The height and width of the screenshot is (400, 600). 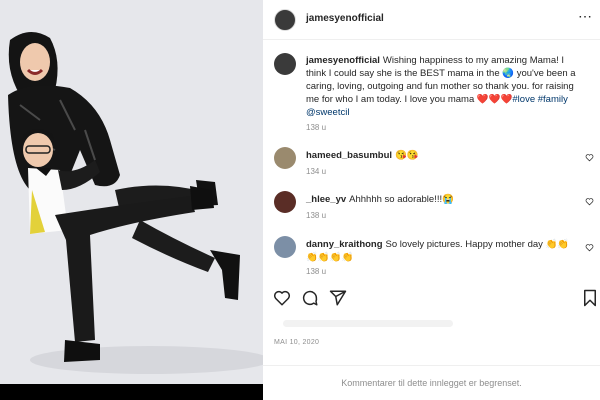 What do you see at coordinates (338, 298) in the screenshot?
I see `share-icon` at bounding box center [338, 298].